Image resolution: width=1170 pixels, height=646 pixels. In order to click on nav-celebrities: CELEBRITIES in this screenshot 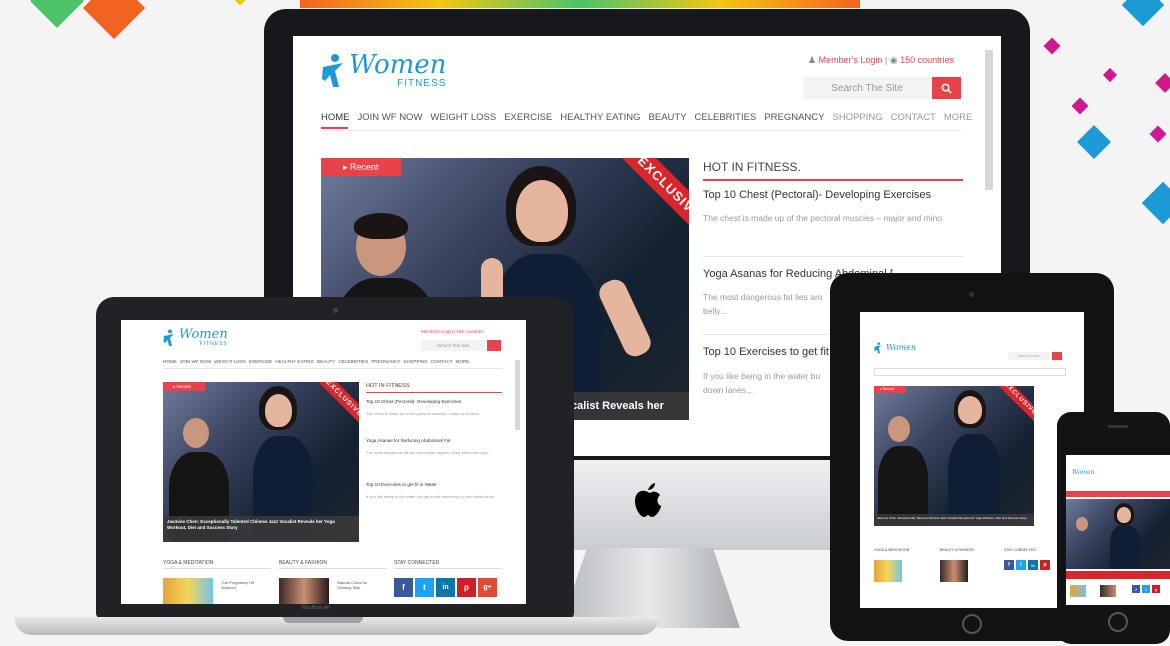, I will do `click(726, 117)`.